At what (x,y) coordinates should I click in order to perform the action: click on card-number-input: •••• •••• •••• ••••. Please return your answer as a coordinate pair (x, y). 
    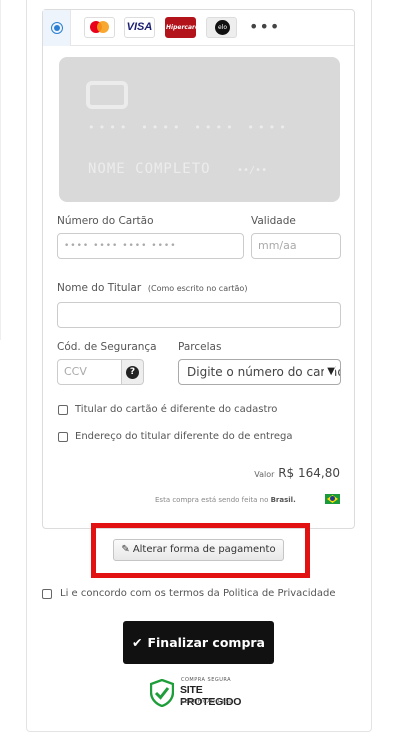
    Looking at the image, I should click on (150, 246).